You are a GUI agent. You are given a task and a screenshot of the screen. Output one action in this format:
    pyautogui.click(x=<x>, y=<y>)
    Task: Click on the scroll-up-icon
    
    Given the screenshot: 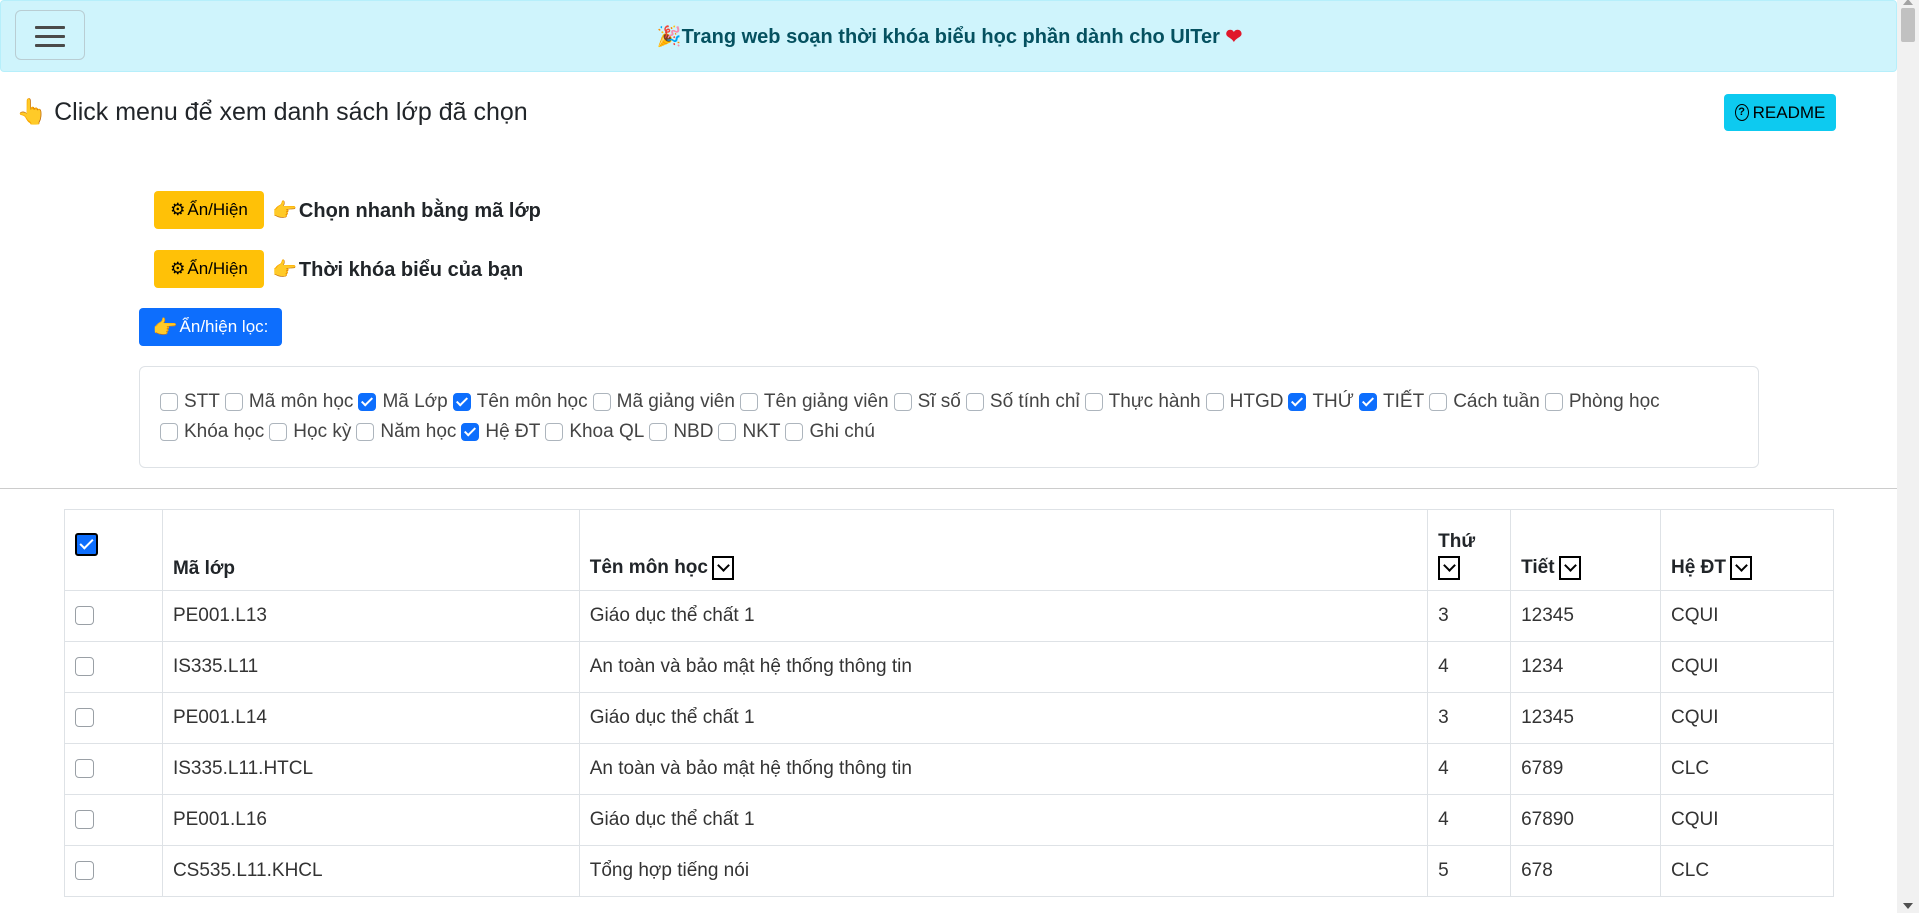 What is the action you would take?
    pyautogui.click(x=1908, y=2)
    